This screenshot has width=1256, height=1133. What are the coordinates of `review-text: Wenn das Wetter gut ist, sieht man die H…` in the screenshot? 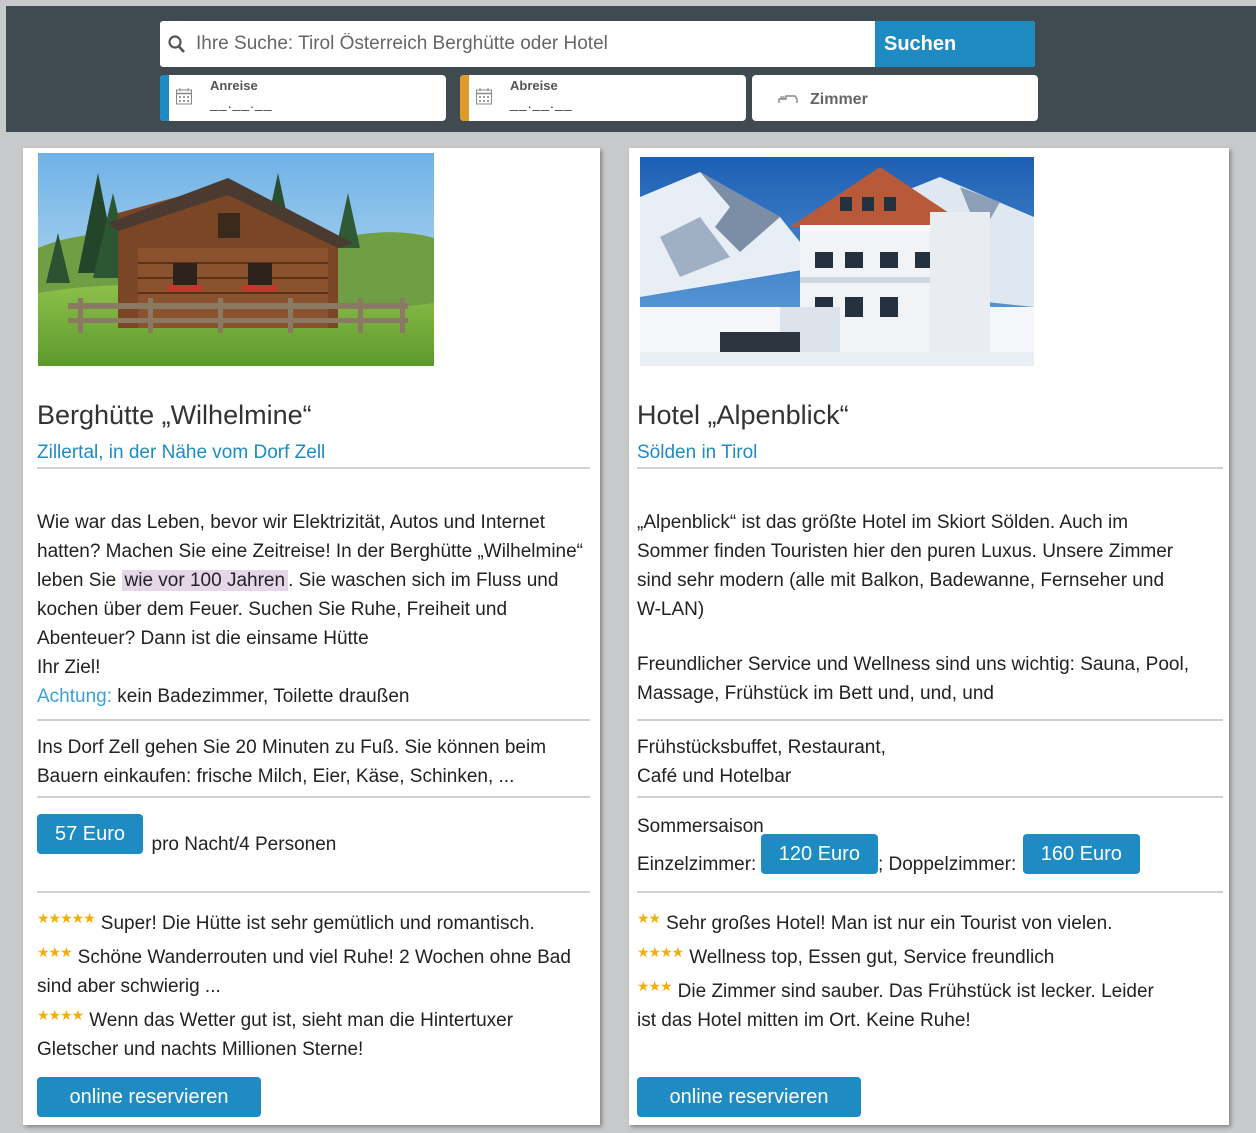 It's located at (275, 1035).